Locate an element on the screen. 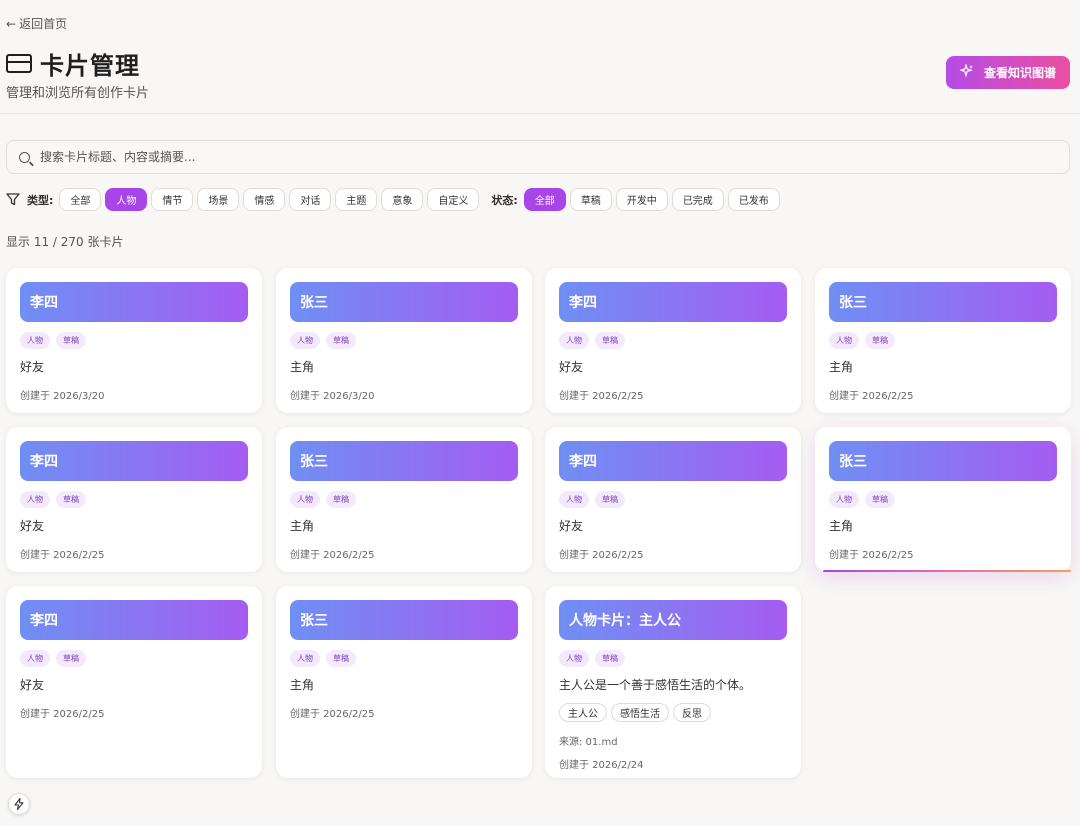 The image size is (1080, 826). type-filter-chip: 主题 is located at coordinates (356, 199).